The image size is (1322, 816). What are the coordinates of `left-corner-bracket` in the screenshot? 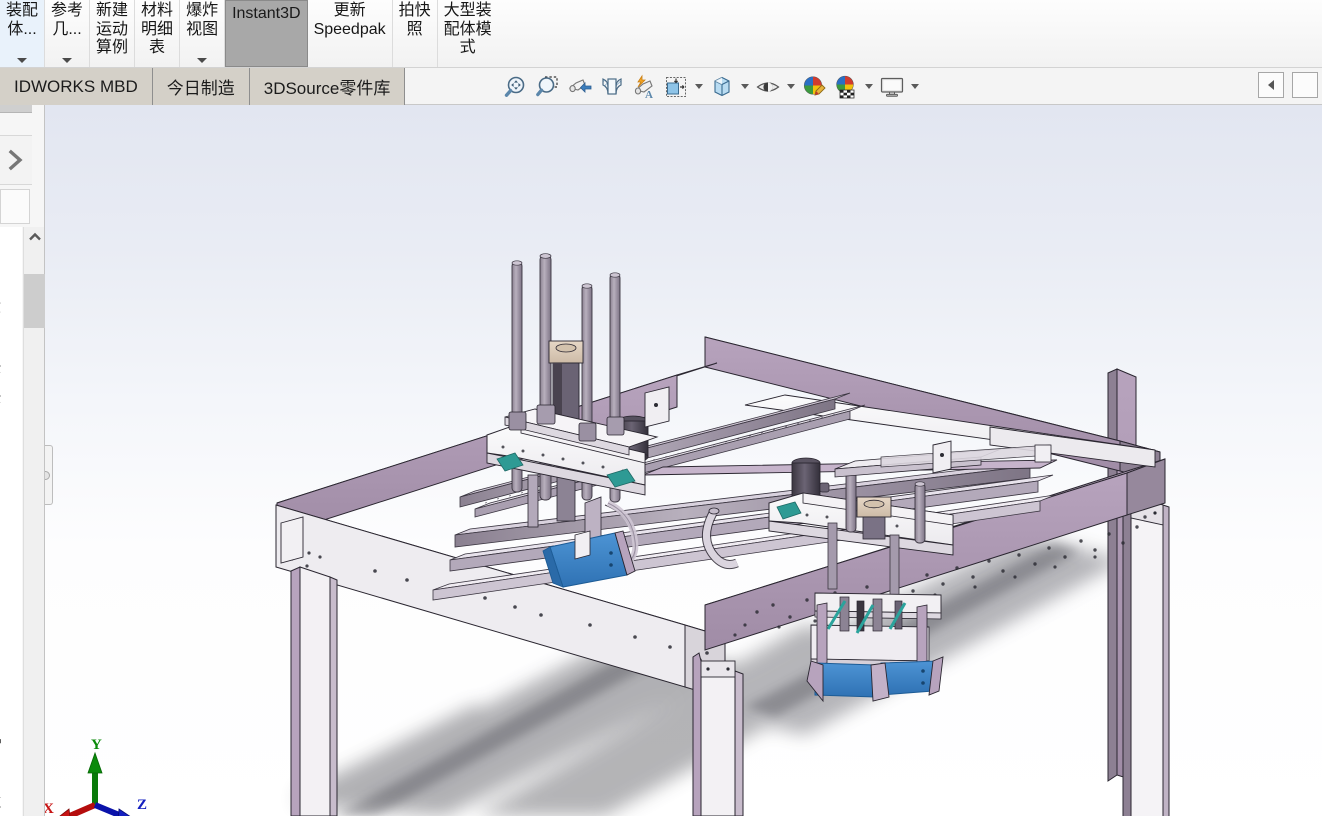 It's located at (292, 540).